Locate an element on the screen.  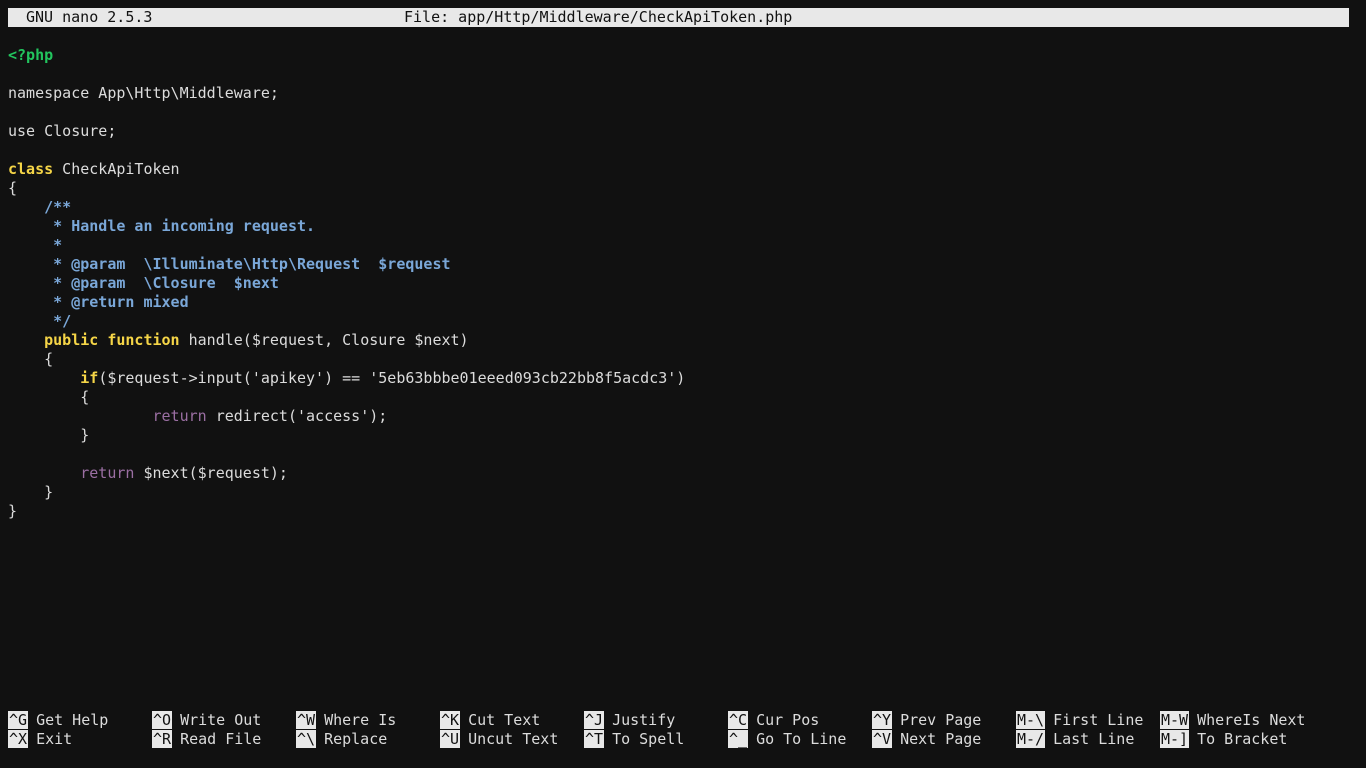
shortcut-key: ^Y is located at coordinates (882, 720).